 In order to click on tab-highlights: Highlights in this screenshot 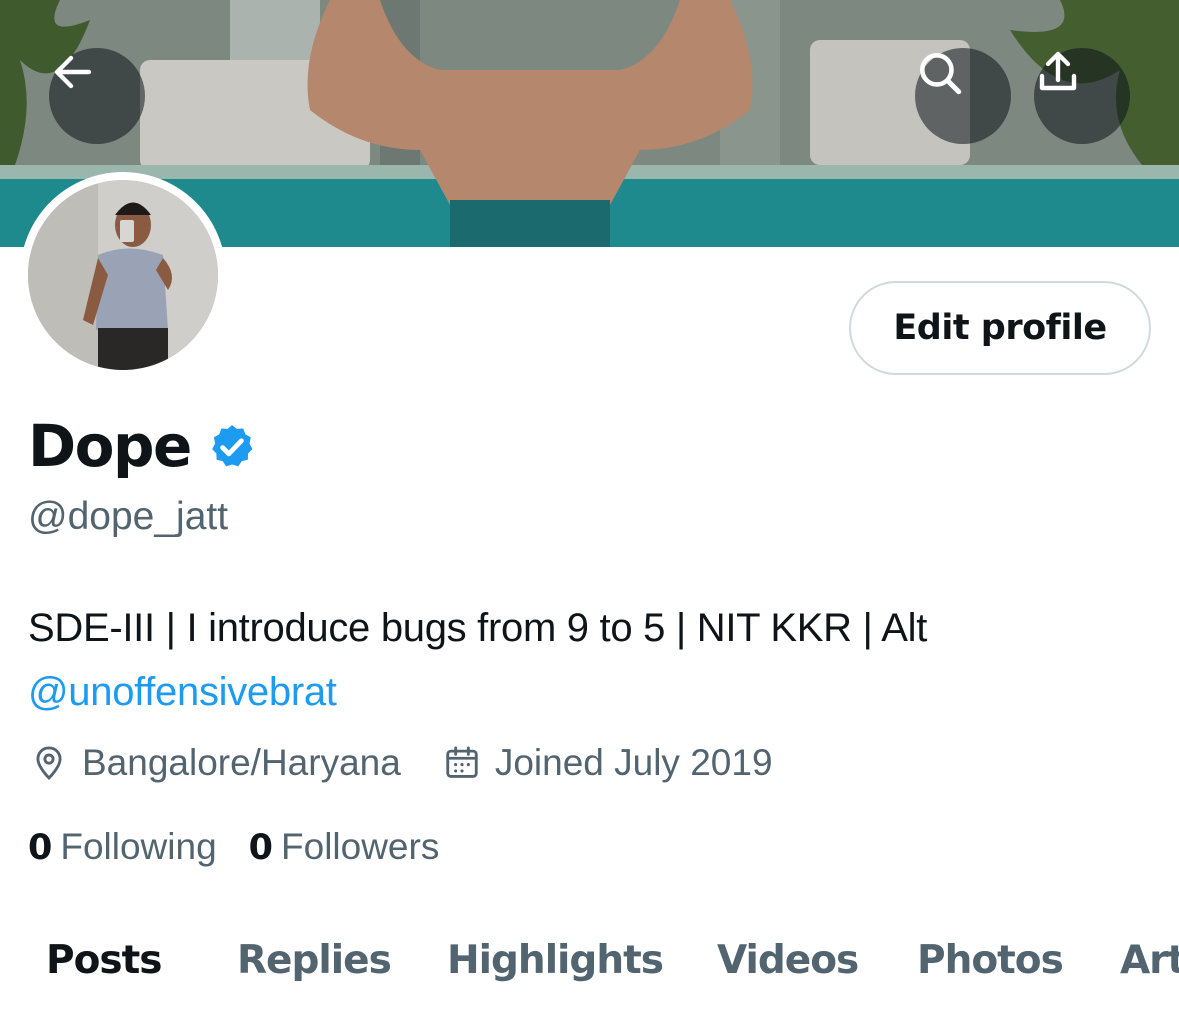, I will do `click(555, 961)`.